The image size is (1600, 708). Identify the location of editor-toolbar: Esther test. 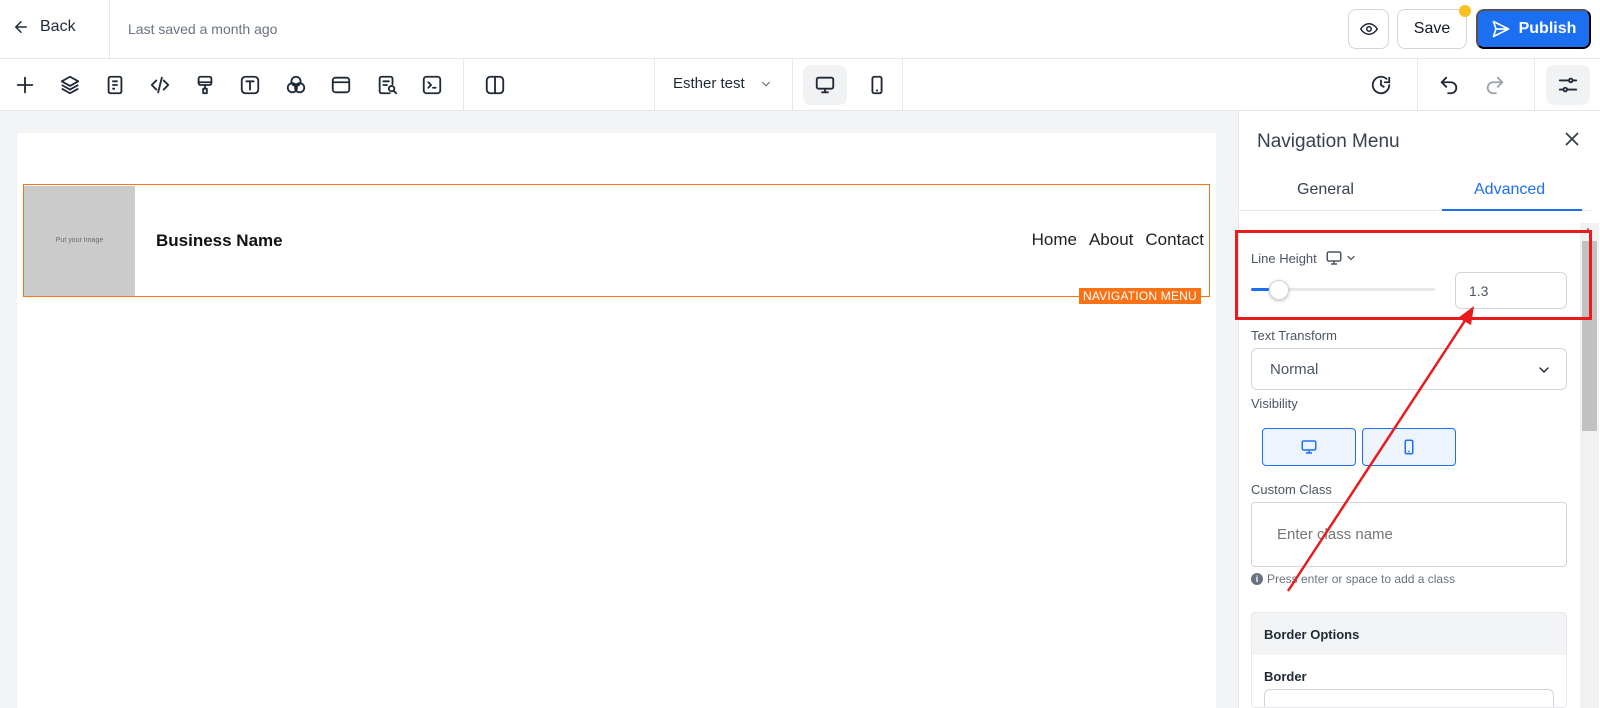
(800, 85).